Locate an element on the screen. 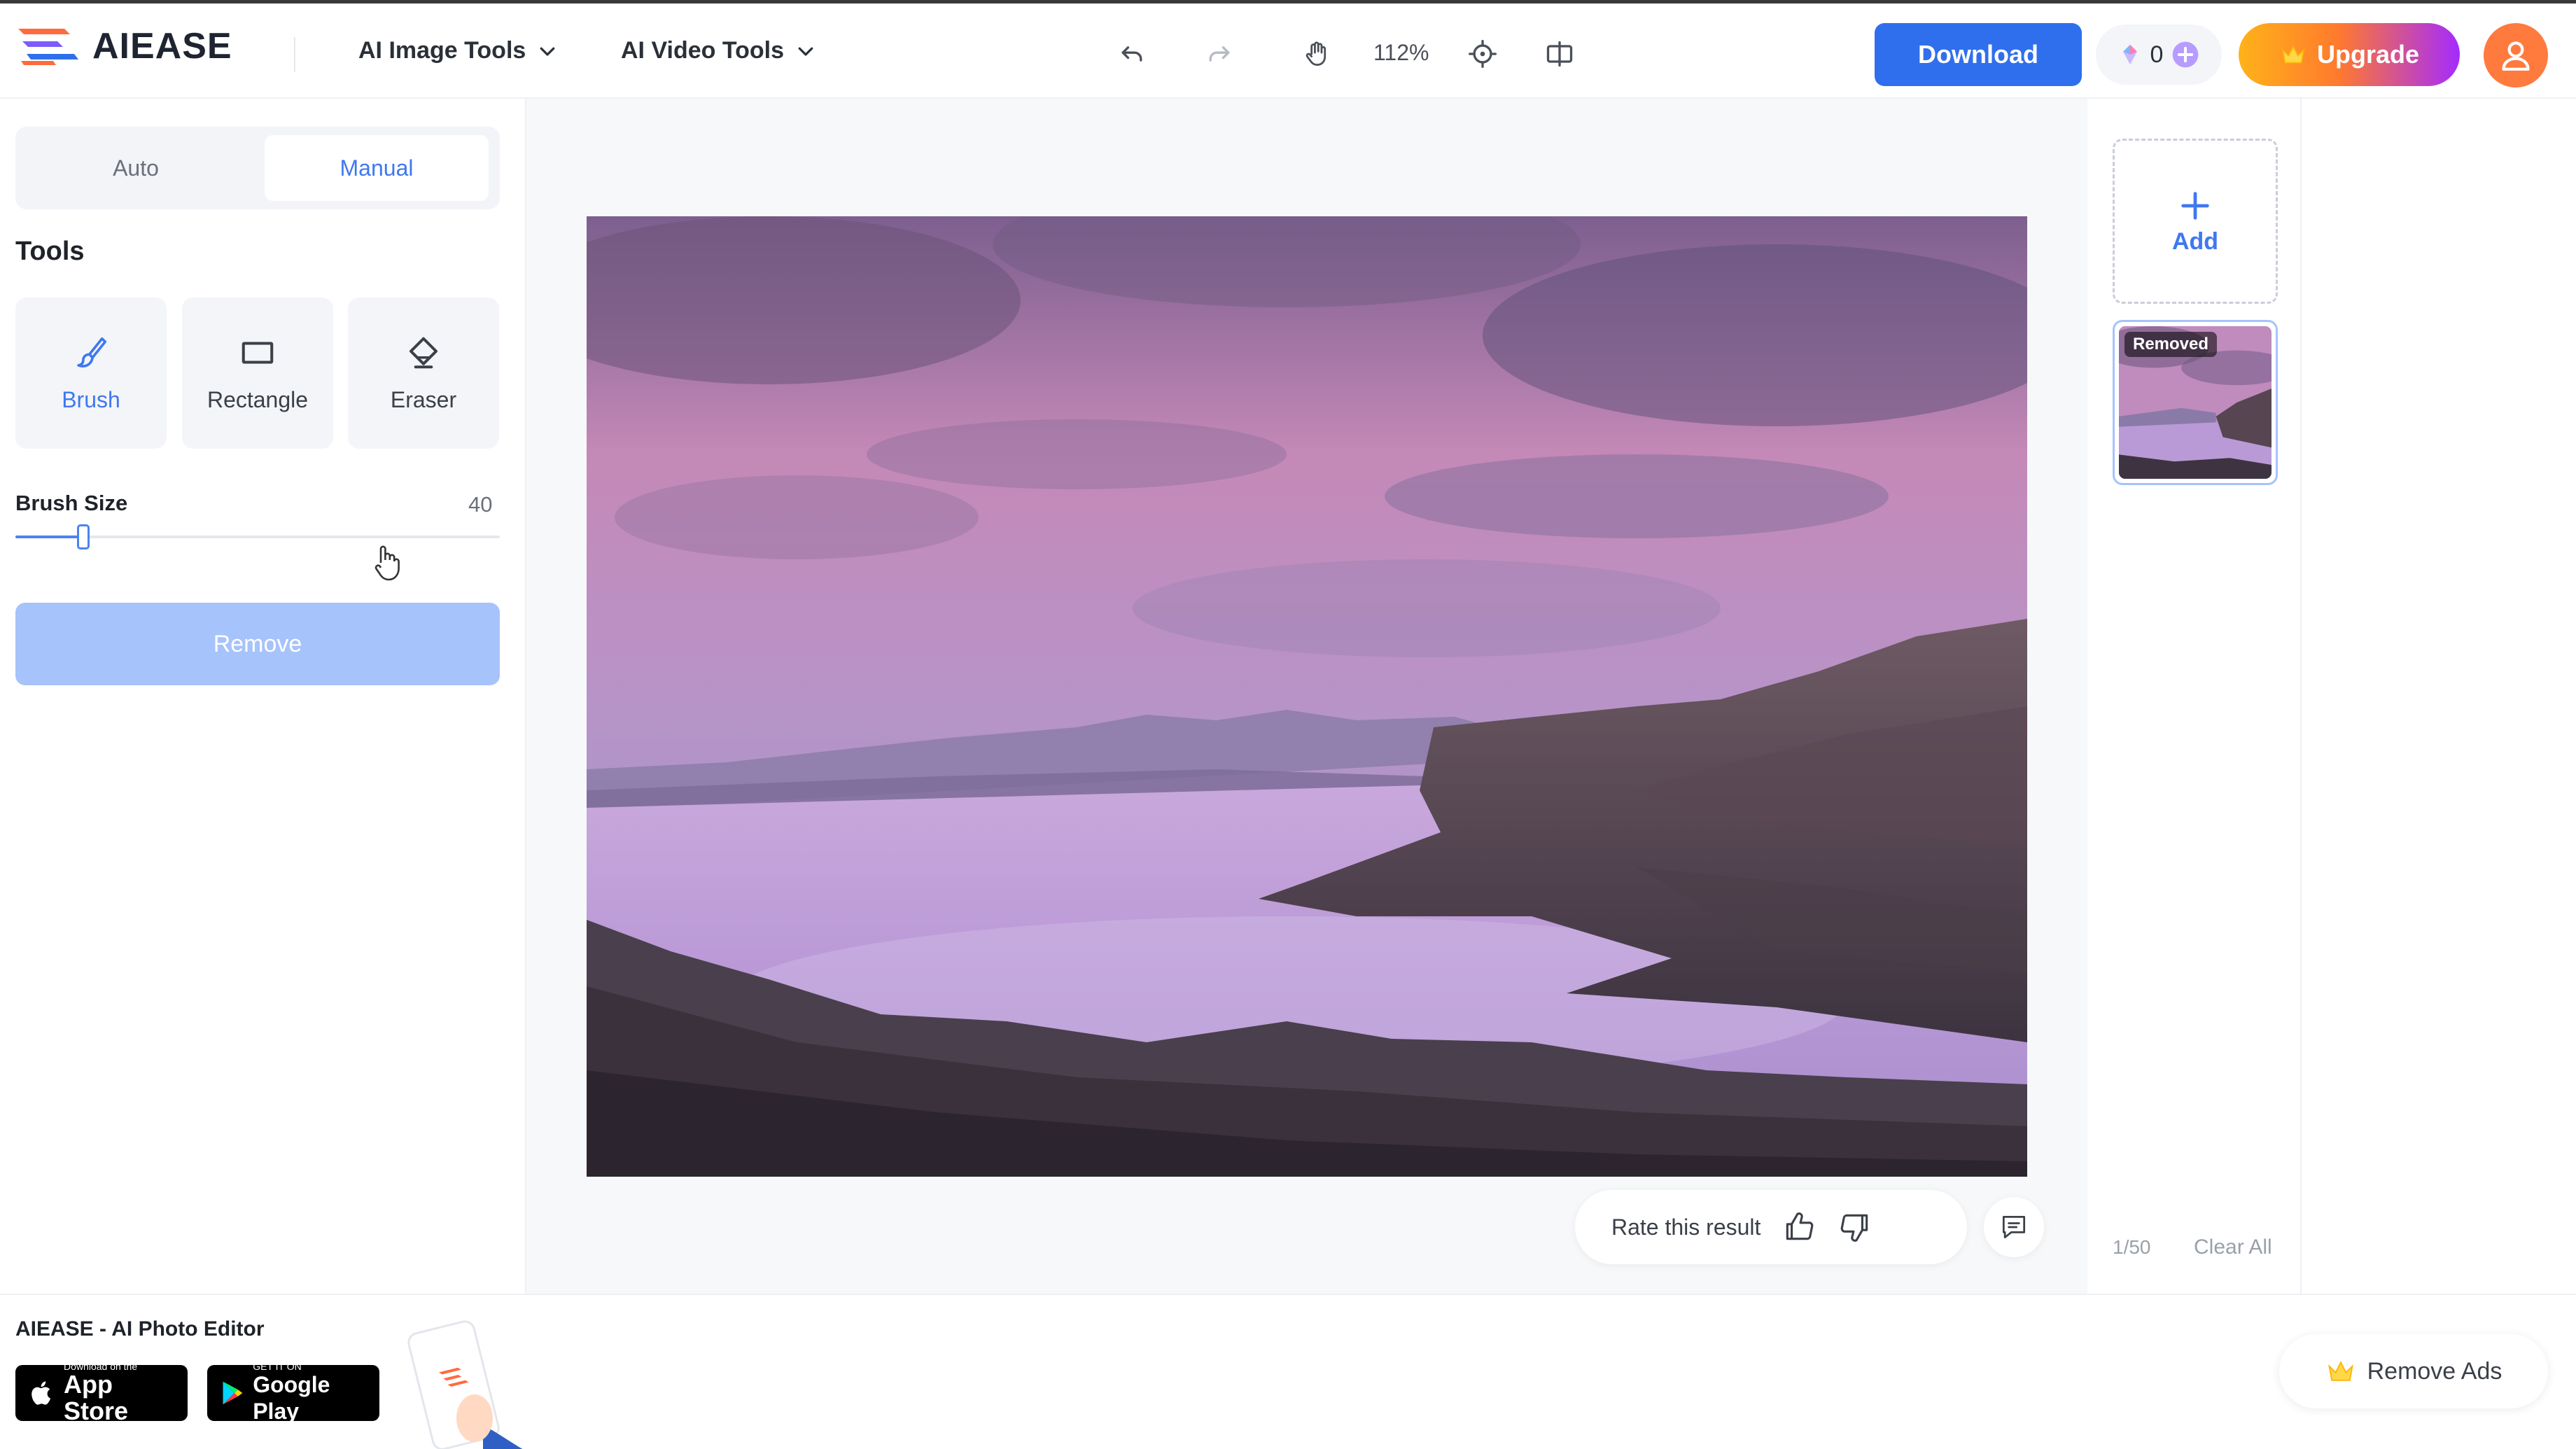 The image size is (2576, 1449). apple-icon is located at coordinates (41, 1393).